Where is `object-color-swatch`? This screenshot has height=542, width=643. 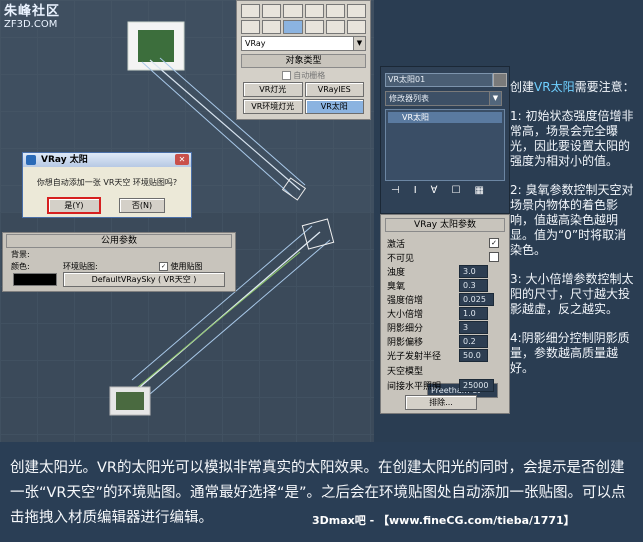 object-color-swatch is located at coordinates (500, 80).